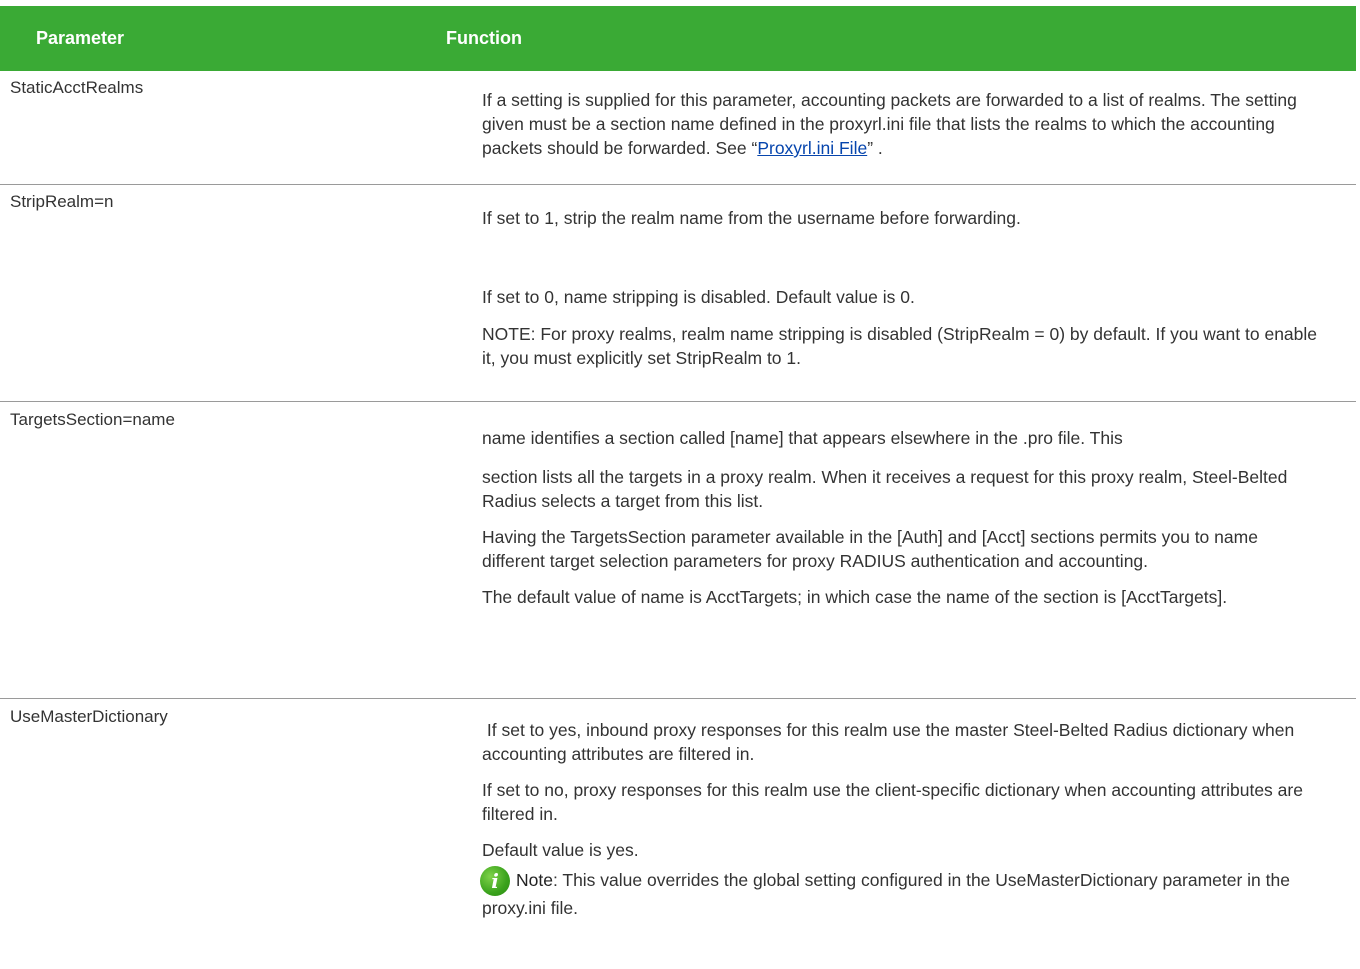 This screenshot has height=969, width=1360. I want to click on table-header: Parameter Function, so click(678, 38).